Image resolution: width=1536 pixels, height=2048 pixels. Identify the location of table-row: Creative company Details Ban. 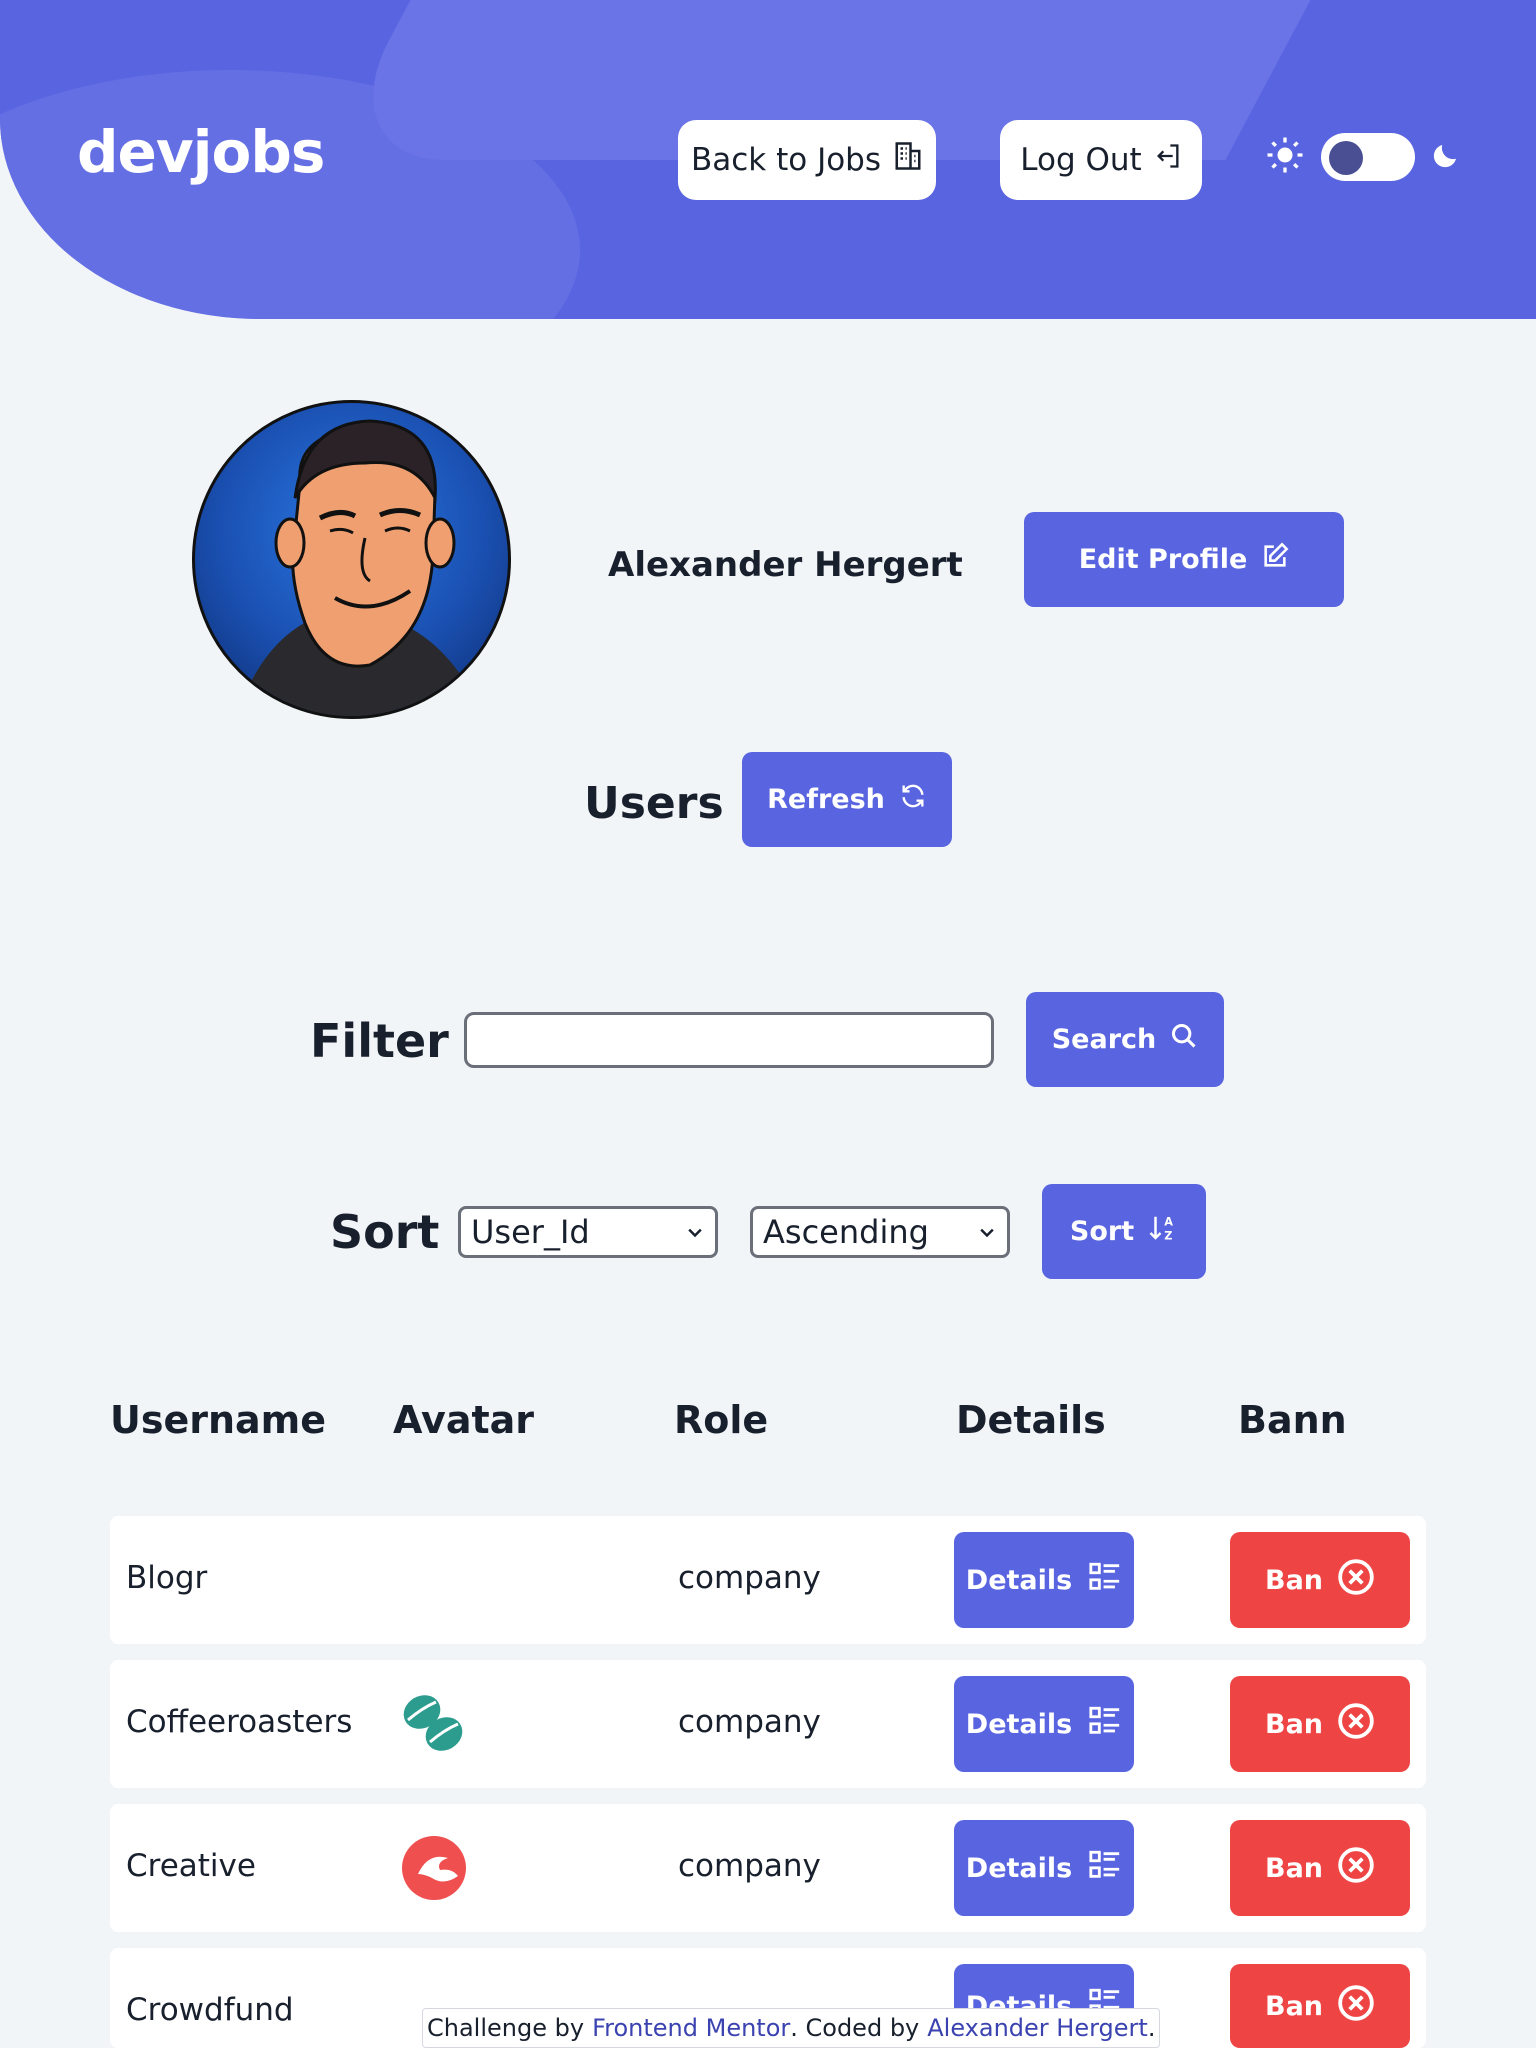
(768, 1868).